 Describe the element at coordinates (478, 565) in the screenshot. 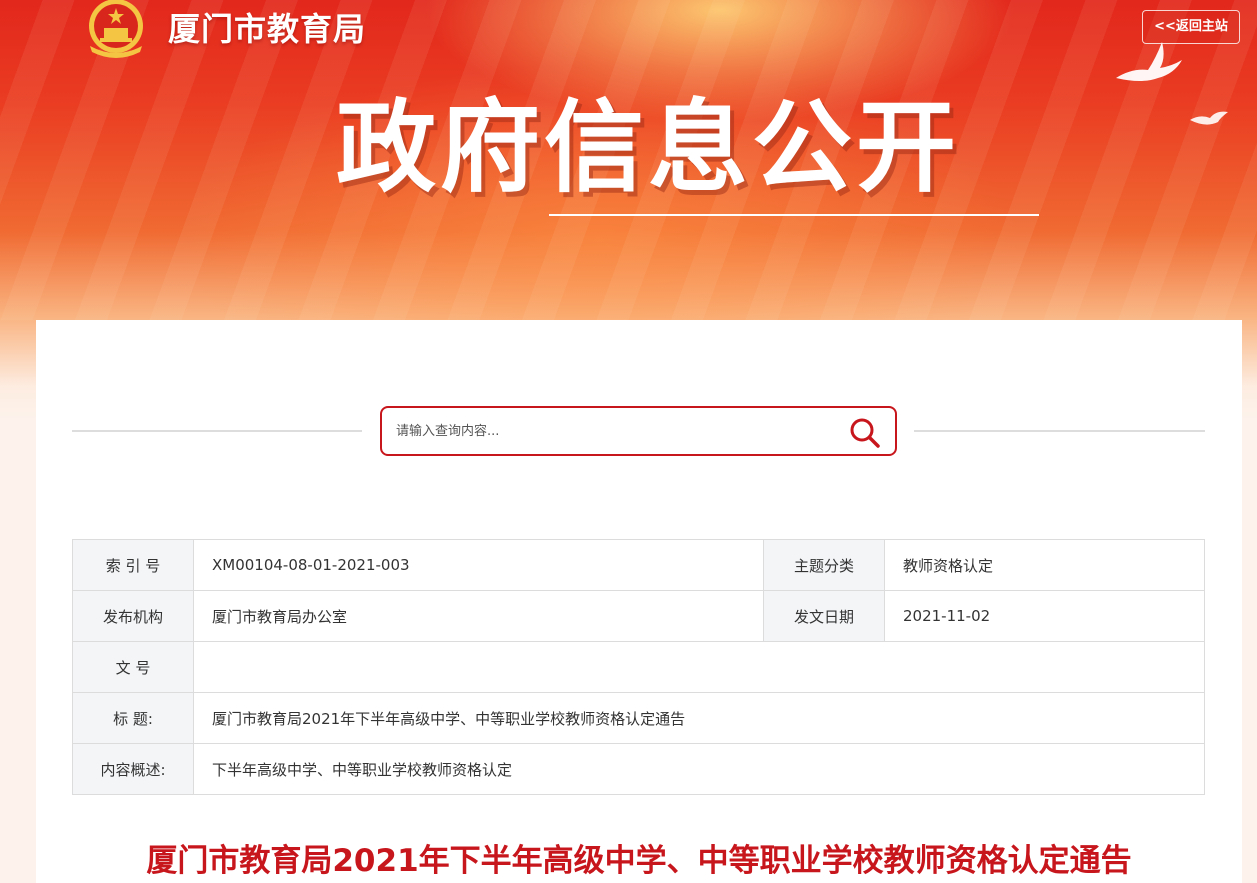

I see `index-number-value: XM00104-08-01-2021-003` at that location.